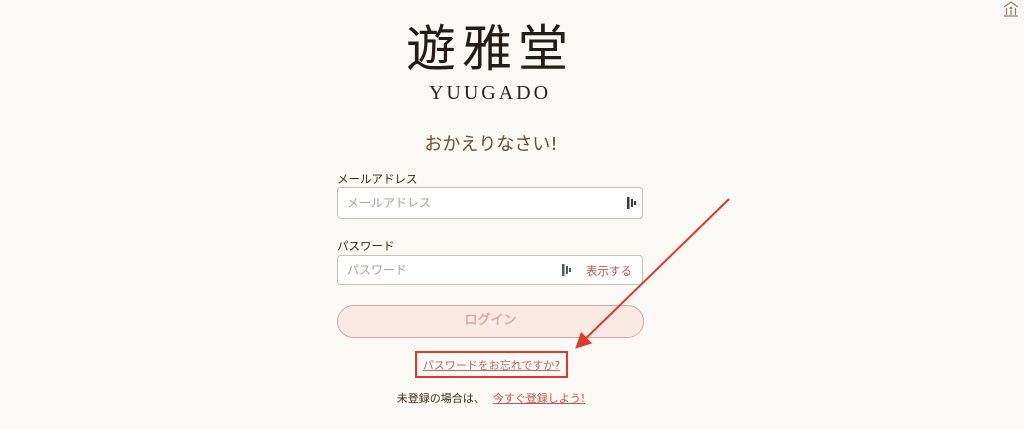 This screenshot has height=429, width=1024. What do you see at coordinates (491, 144) in the screenshot?
I see `page-title: おかえりなさい!` at bounding box center [491, 144].